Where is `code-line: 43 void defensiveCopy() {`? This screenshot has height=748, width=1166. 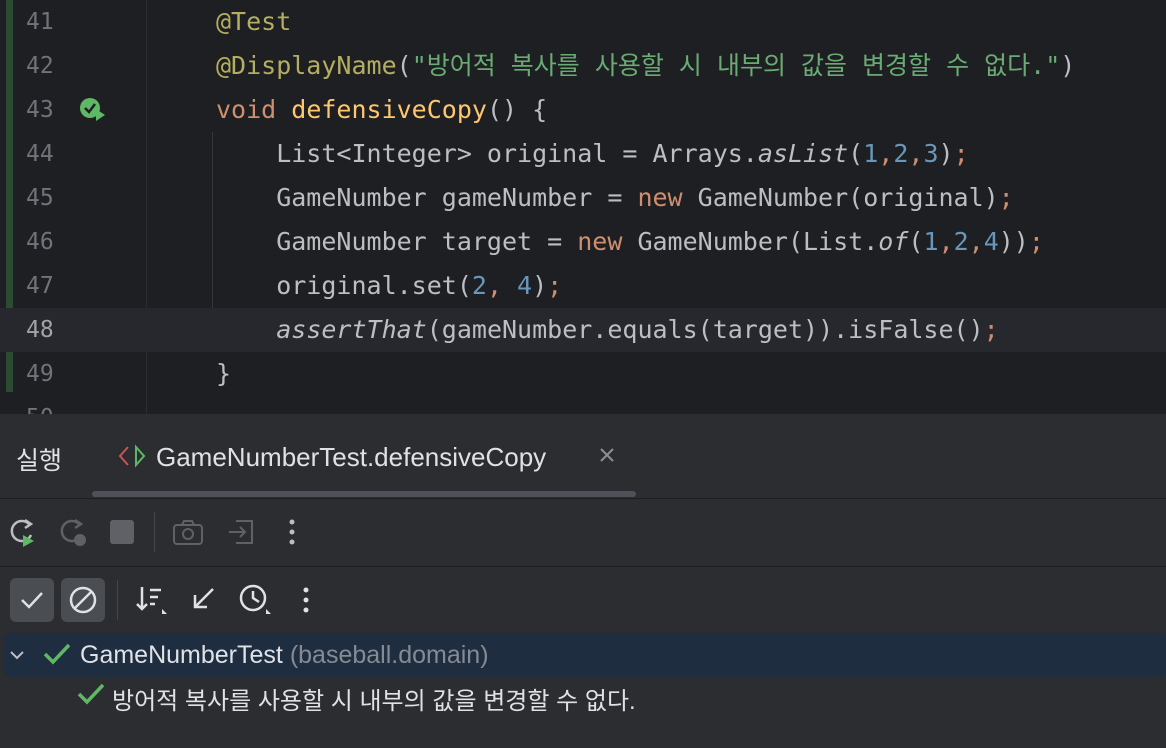 code-line: 43 void defensiveCopy() { is located at coordinates (583, 110).